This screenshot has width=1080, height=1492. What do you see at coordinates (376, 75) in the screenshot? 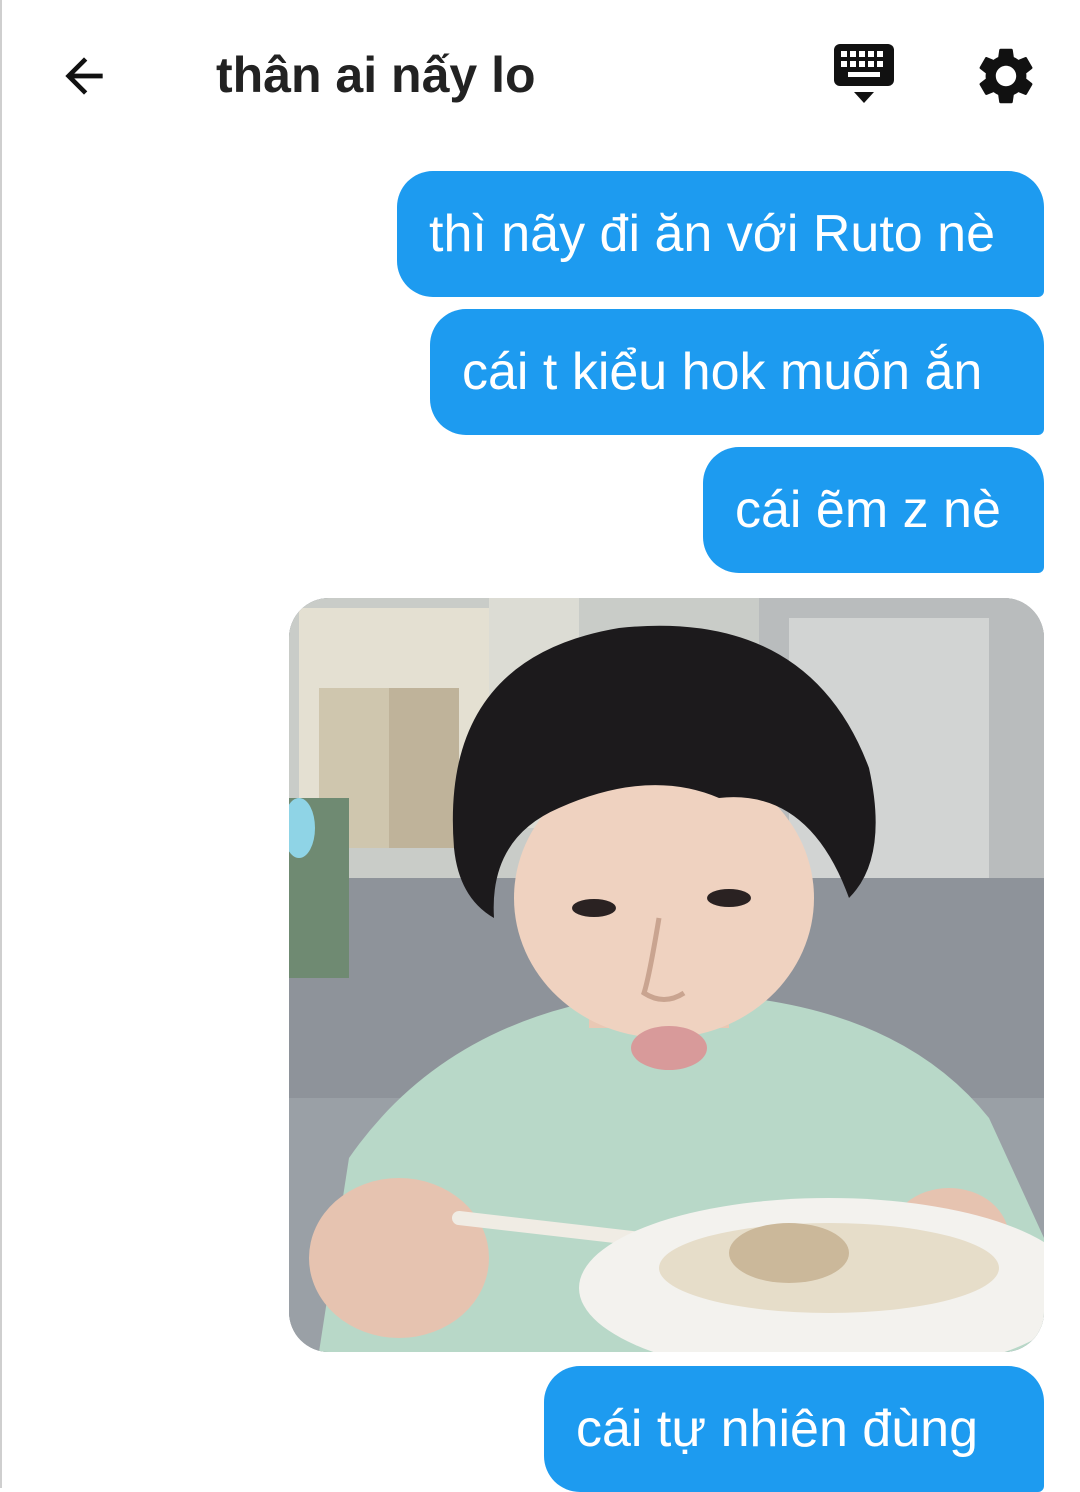
I see `chat-title: thân ai nấy lo` at bounding box center [376, 75].